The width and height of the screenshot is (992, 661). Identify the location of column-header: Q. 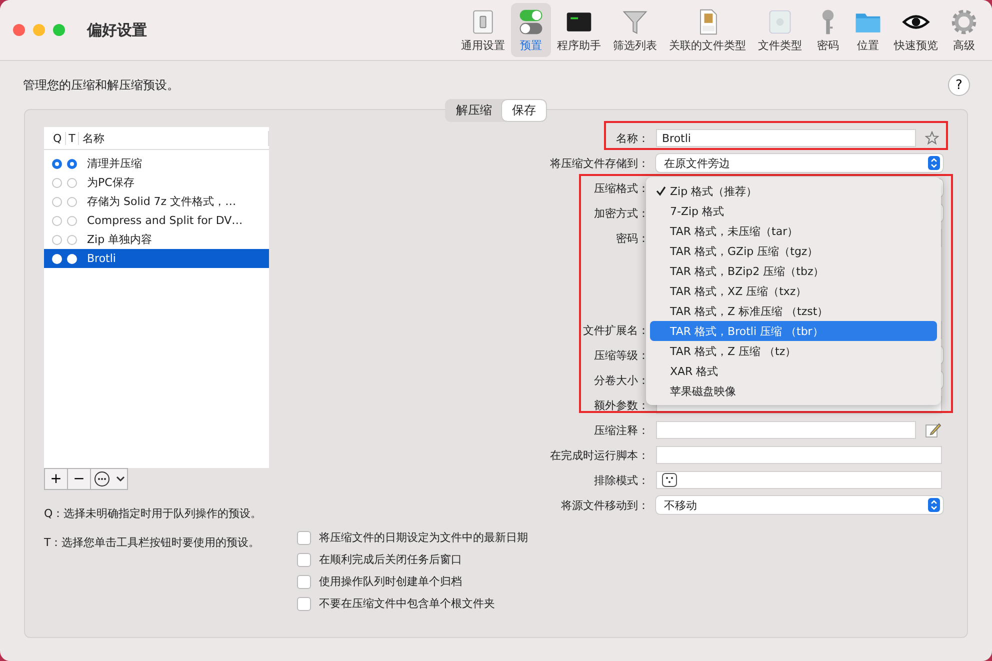
(58, 138).